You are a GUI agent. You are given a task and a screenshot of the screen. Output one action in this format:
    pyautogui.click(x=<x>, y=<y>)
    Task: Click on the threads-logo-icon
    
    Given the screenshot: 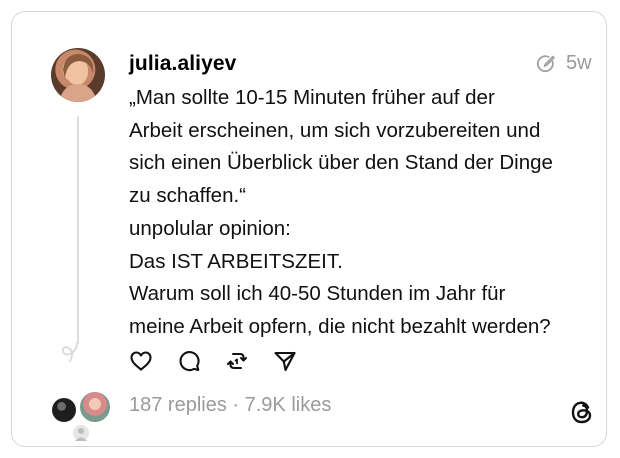 What is the action you would take?
    pyautogui.click(x=582, y=412)
    